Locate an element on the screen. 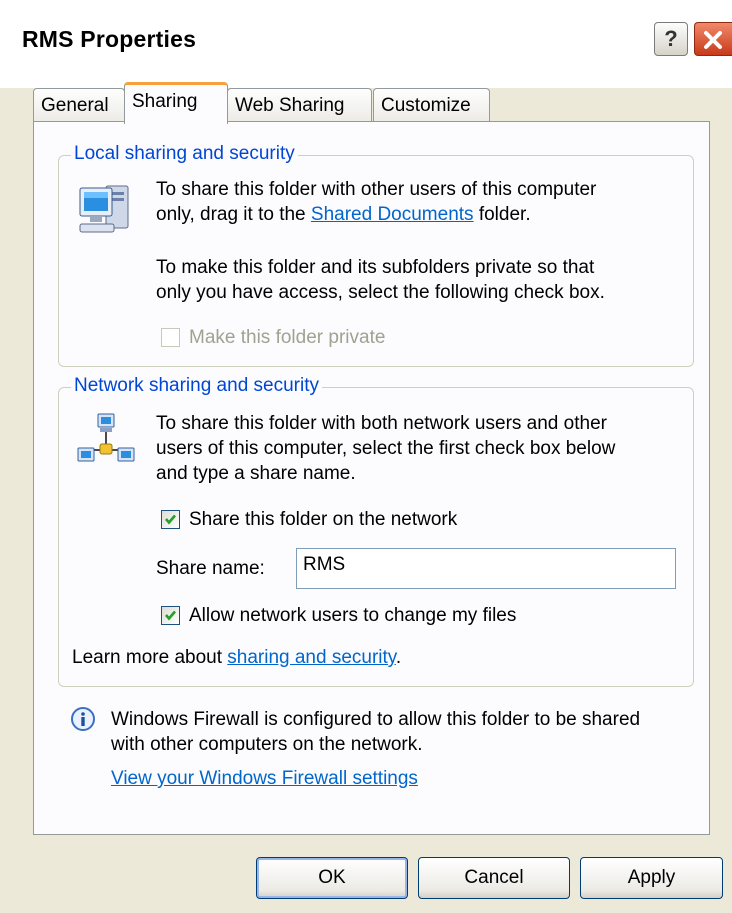 This screenshot has width=732, height=913. allow-change-checkbox is located at coordinates (170, 615).